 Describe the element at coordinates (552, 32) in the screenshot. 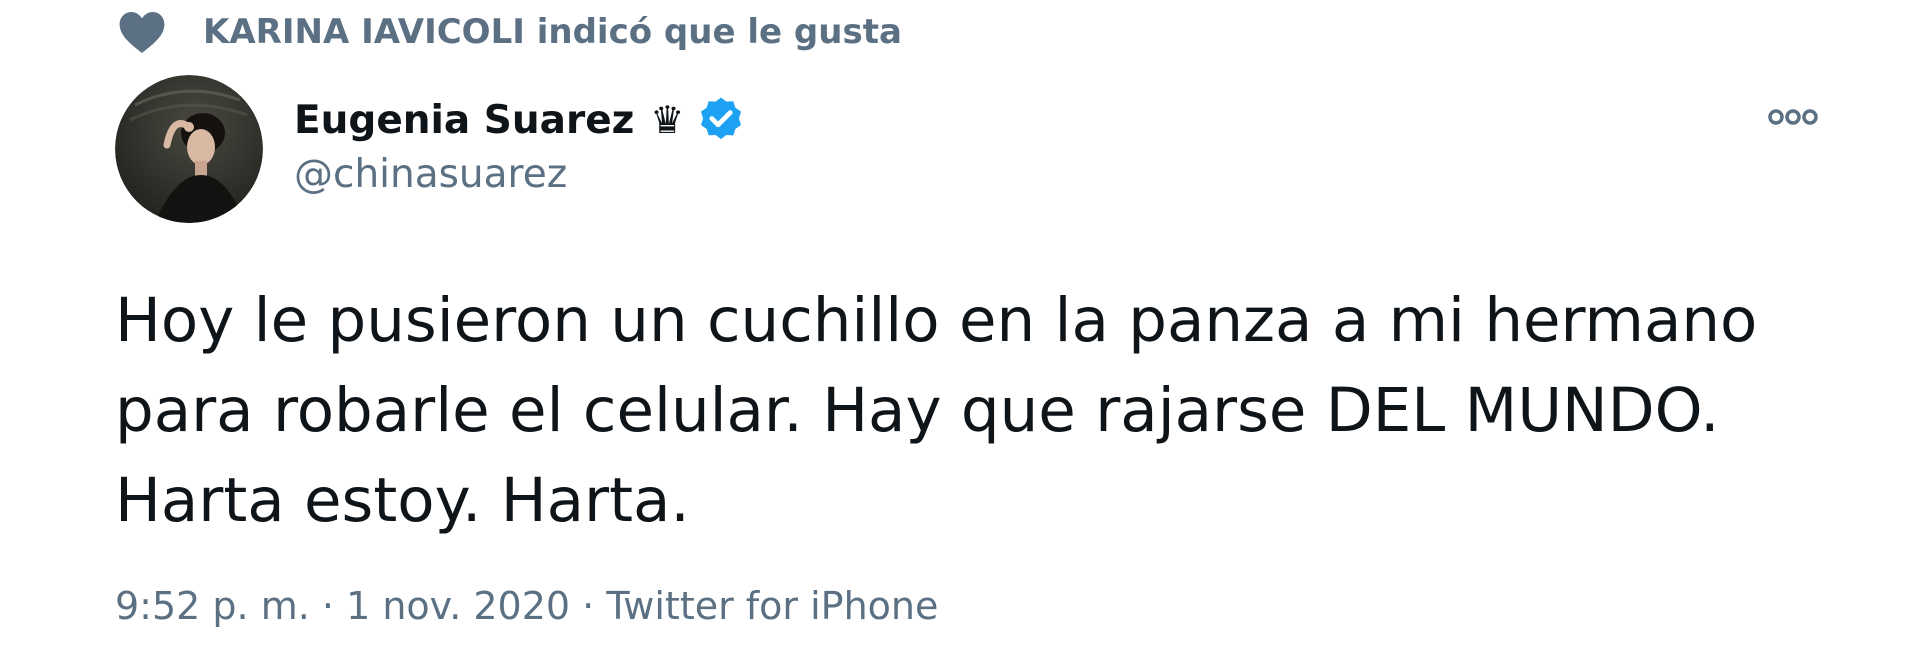

I see `social-context-text: KARINA IAVICOLI indicó que le gusta` at that location.